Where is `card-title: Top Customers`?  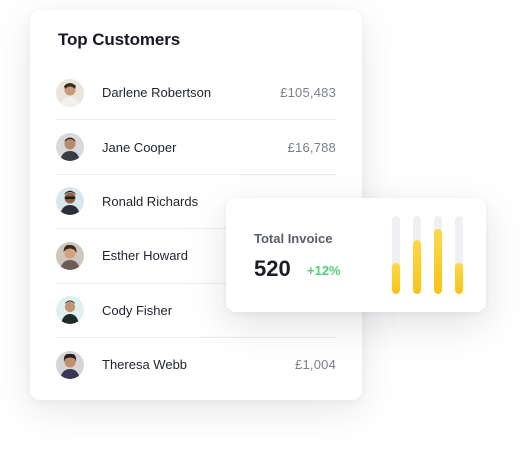
card-title: Top Customers is located at coordinates (119, 39).